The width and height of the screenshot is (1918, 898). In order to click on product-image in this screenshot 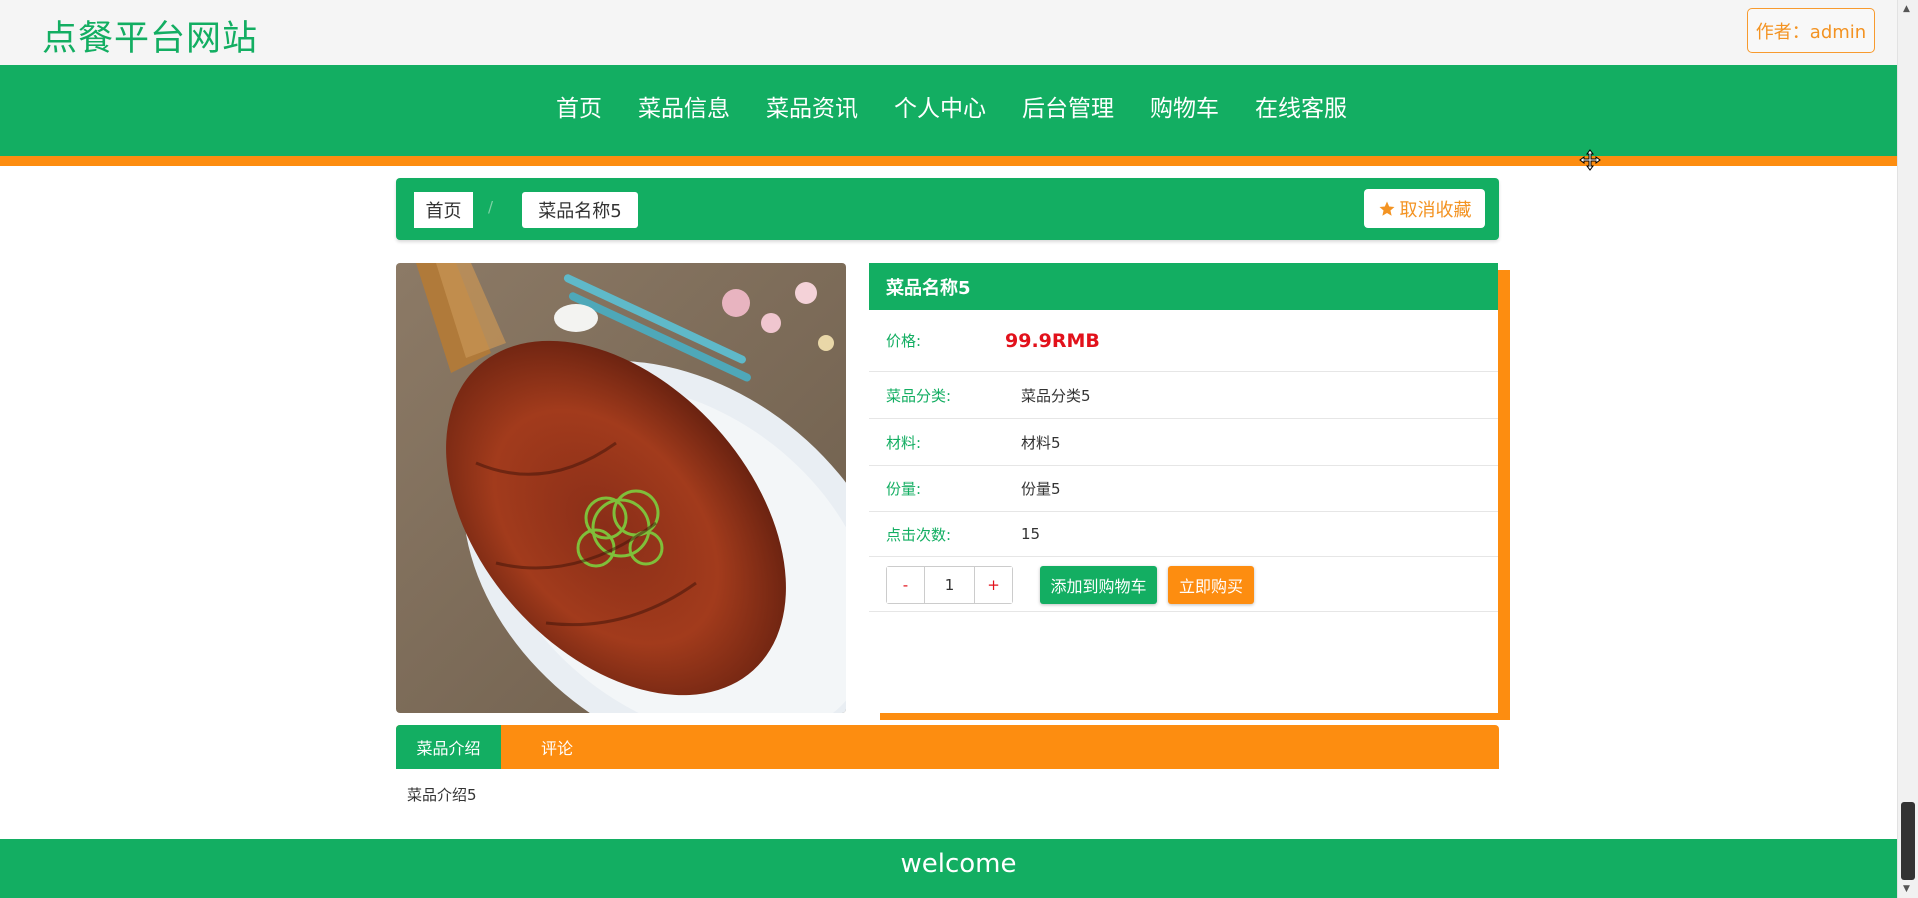, I will do `click(621, 488)`.